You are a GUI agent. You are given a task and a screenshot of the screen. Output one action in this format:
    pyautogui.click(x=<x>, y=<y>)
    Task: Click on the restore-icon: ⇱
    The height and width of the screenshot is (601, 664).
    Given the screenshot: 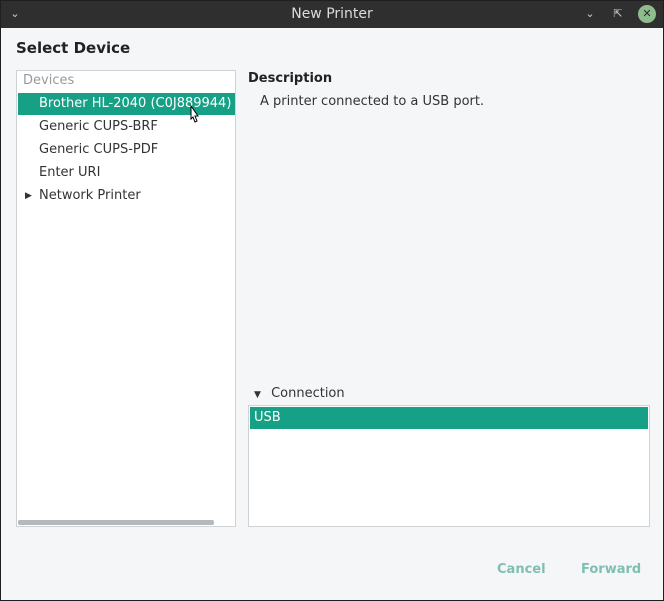 What is the action you would take?
    pyautogui.click(x=618, y=14)
    